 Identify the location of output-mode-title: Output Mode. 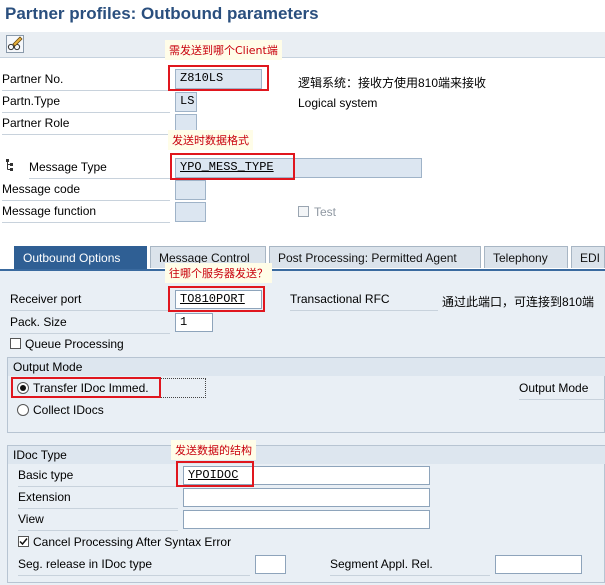
(306, 367).